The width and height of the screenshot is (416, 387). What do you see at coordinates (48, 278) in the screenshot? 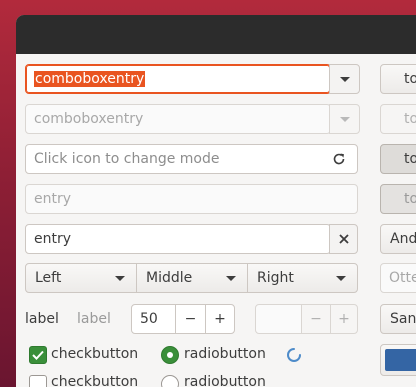
I see `combo-left-label: Left` at bounding box center [48, 278].